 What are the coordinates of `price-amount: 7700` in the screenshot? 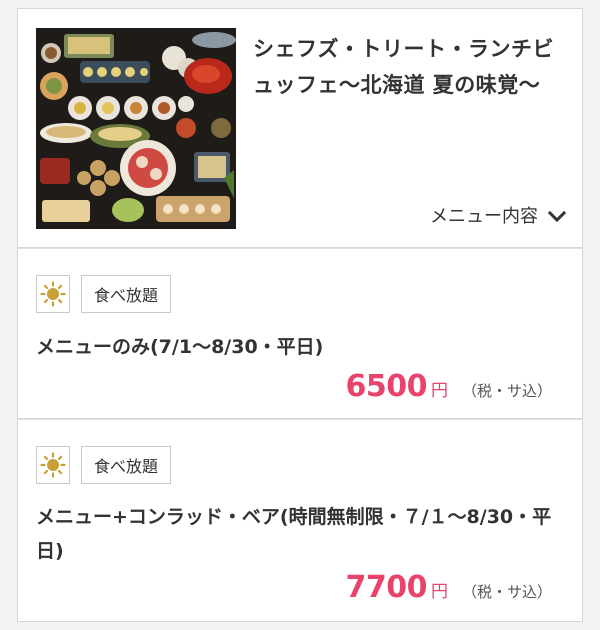 It's located at (386, 587).